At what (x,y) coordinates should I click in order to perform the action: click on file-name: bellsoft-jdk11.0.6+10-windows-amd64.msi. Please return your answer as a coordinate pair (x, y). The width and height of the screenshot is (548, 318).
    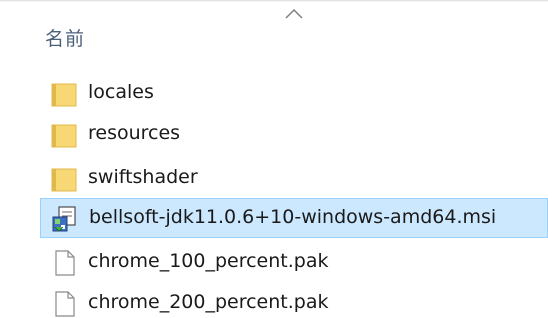
    Looking at the image, I should click on (293, 217).